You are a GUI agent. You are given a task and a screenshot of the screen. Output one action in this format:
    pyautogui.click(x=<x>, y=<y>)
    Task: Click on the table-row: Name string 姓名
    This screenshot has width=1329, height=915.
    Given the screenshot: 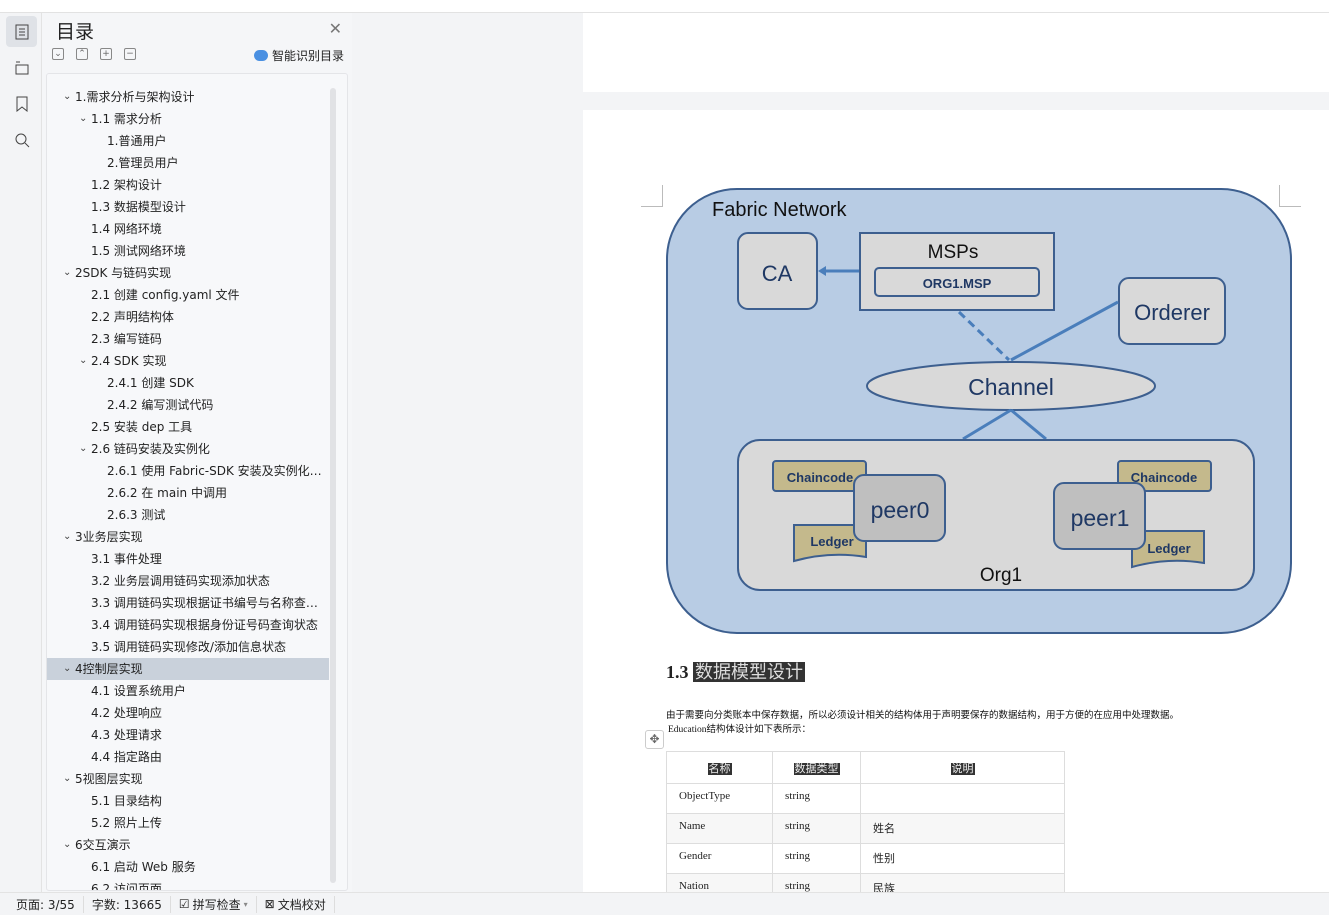 What is the action you would take?
    pyautogui.click(x=865, y=828)
    